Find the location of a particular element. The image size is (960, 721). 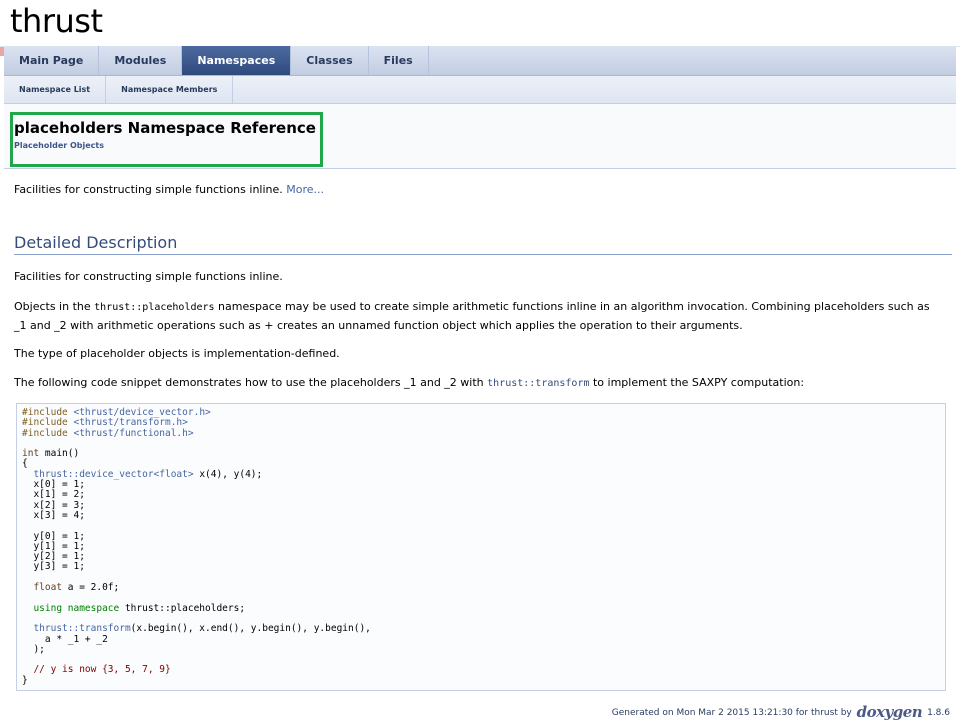

project-name: thrust is located at coordinates (56, 21).